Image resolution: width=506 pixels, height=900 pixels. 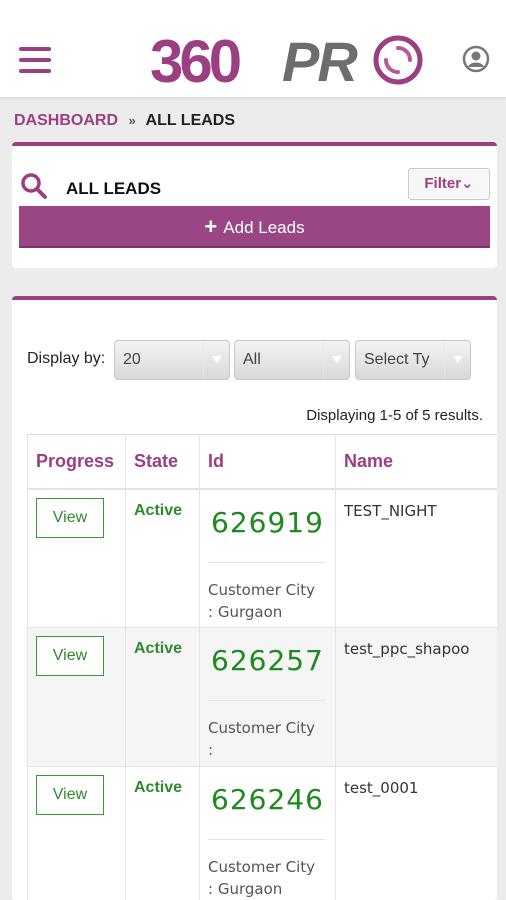 I want to click on add-leads-label: Add Leads, so click(x=264, y=227).